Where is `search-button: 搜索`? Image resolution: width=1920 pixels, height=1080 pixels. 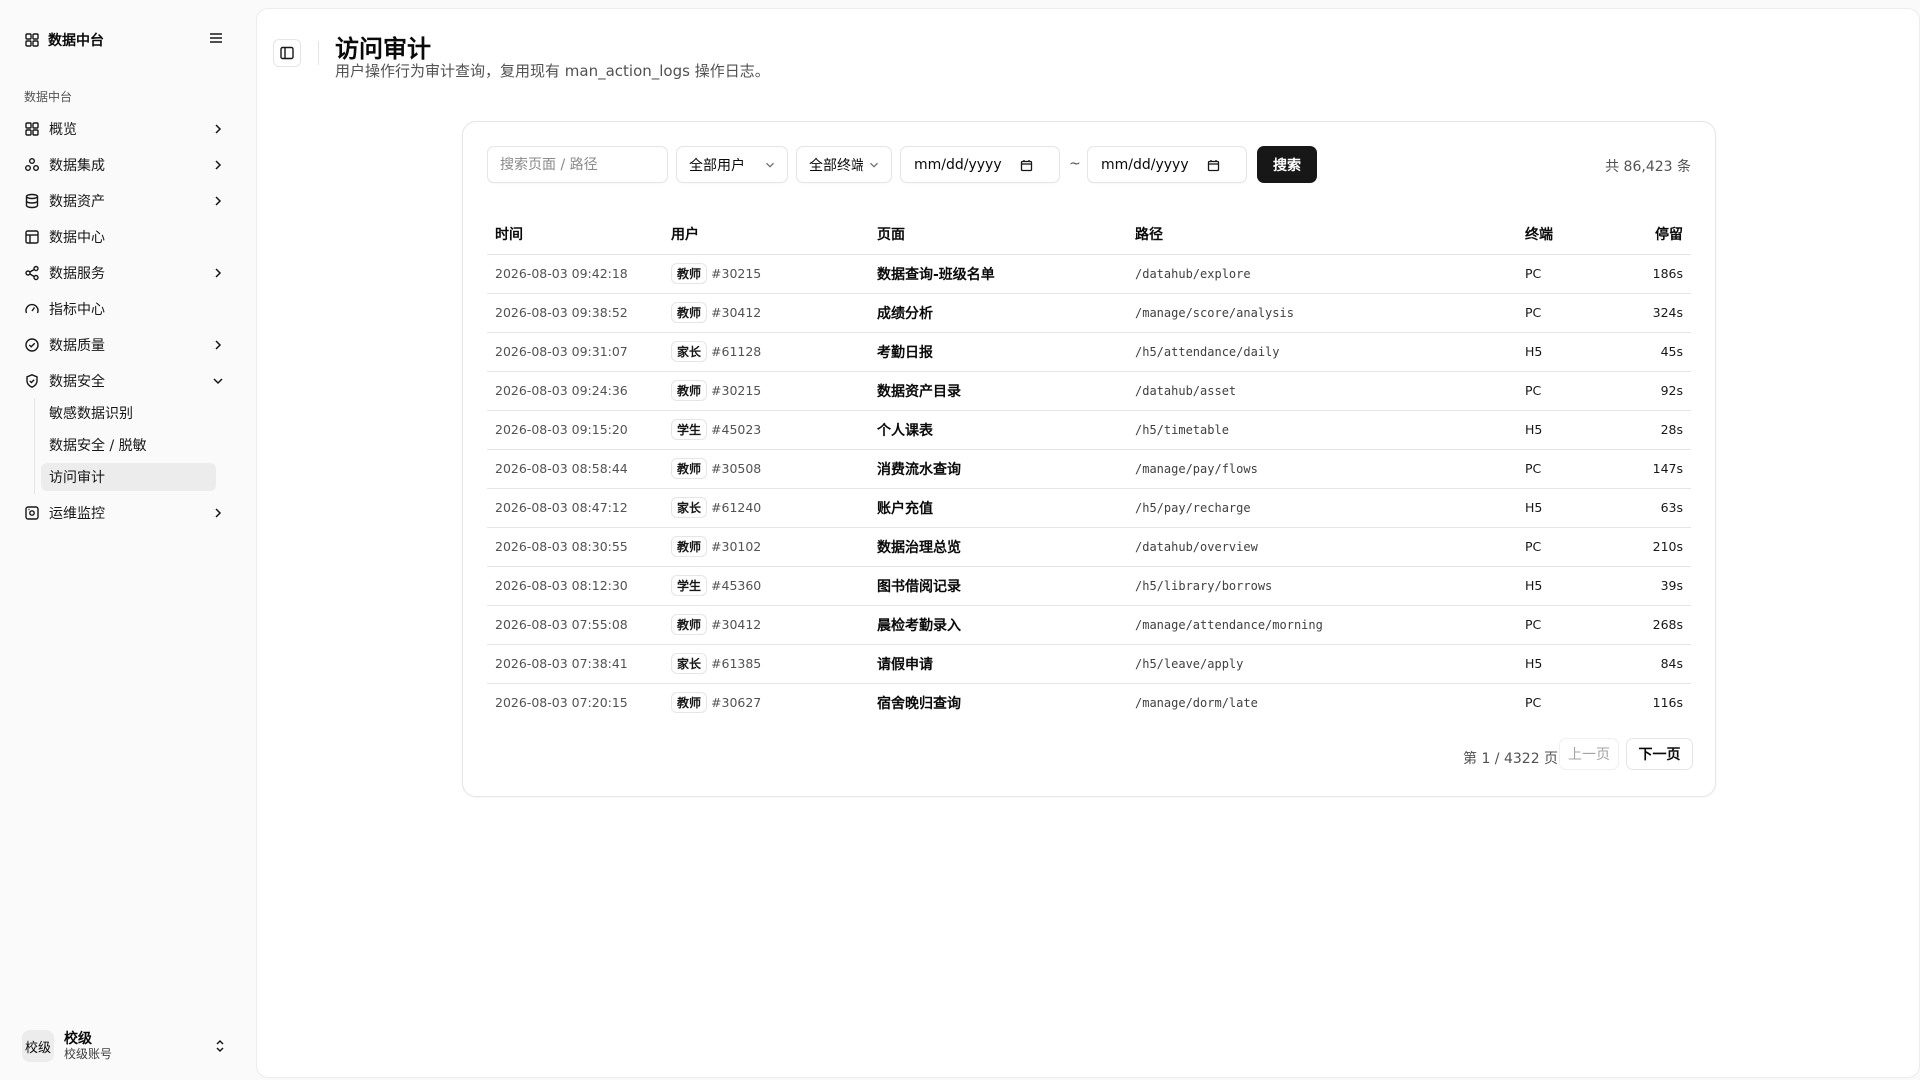
search-button: 搜索 is located at coordinates (1287, 164).